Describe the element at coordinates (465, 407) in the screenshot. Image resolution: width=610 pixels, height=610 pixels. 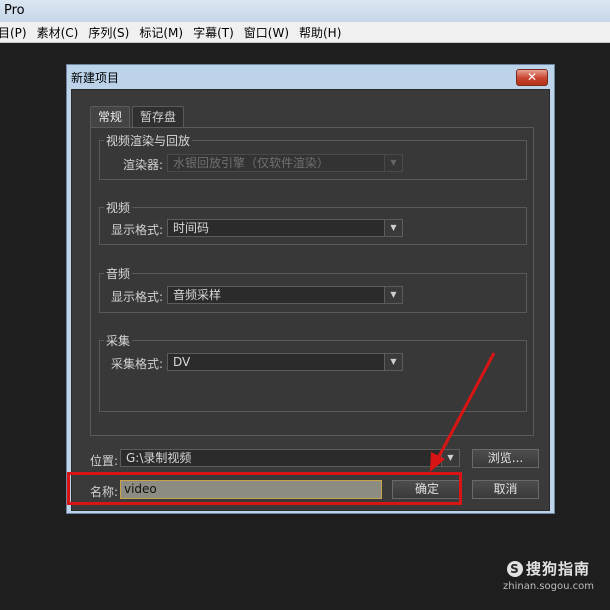
I see `annotation-arrow-line` at that location.